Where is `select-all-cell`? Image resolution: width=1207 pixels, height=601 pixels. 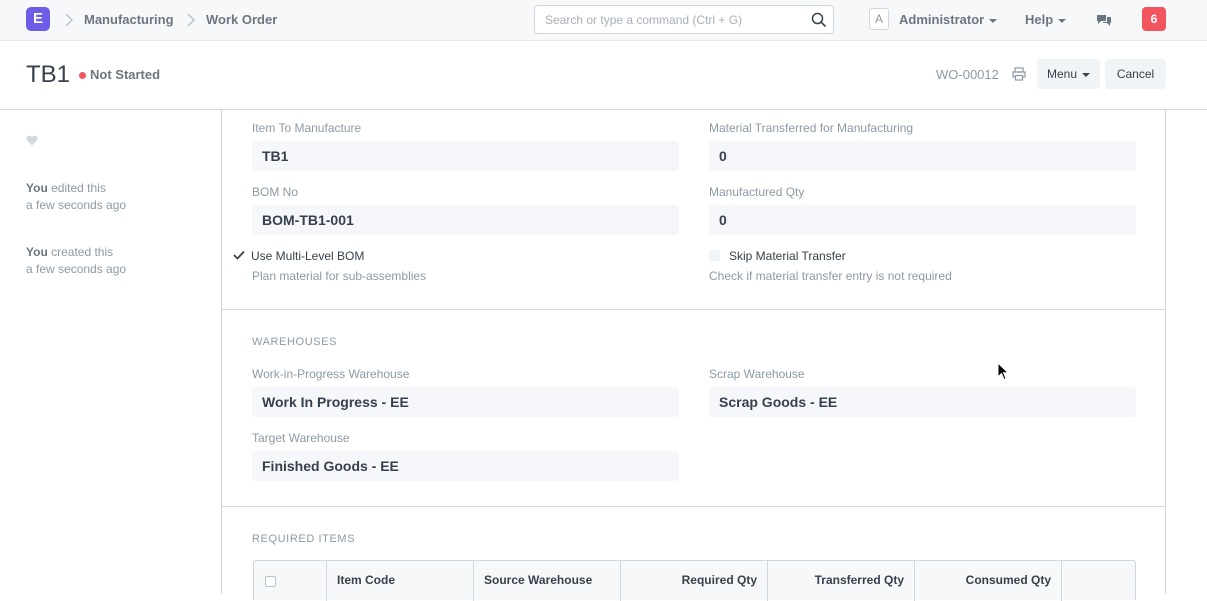 select-all-cell is located at coordinates (290, 581).